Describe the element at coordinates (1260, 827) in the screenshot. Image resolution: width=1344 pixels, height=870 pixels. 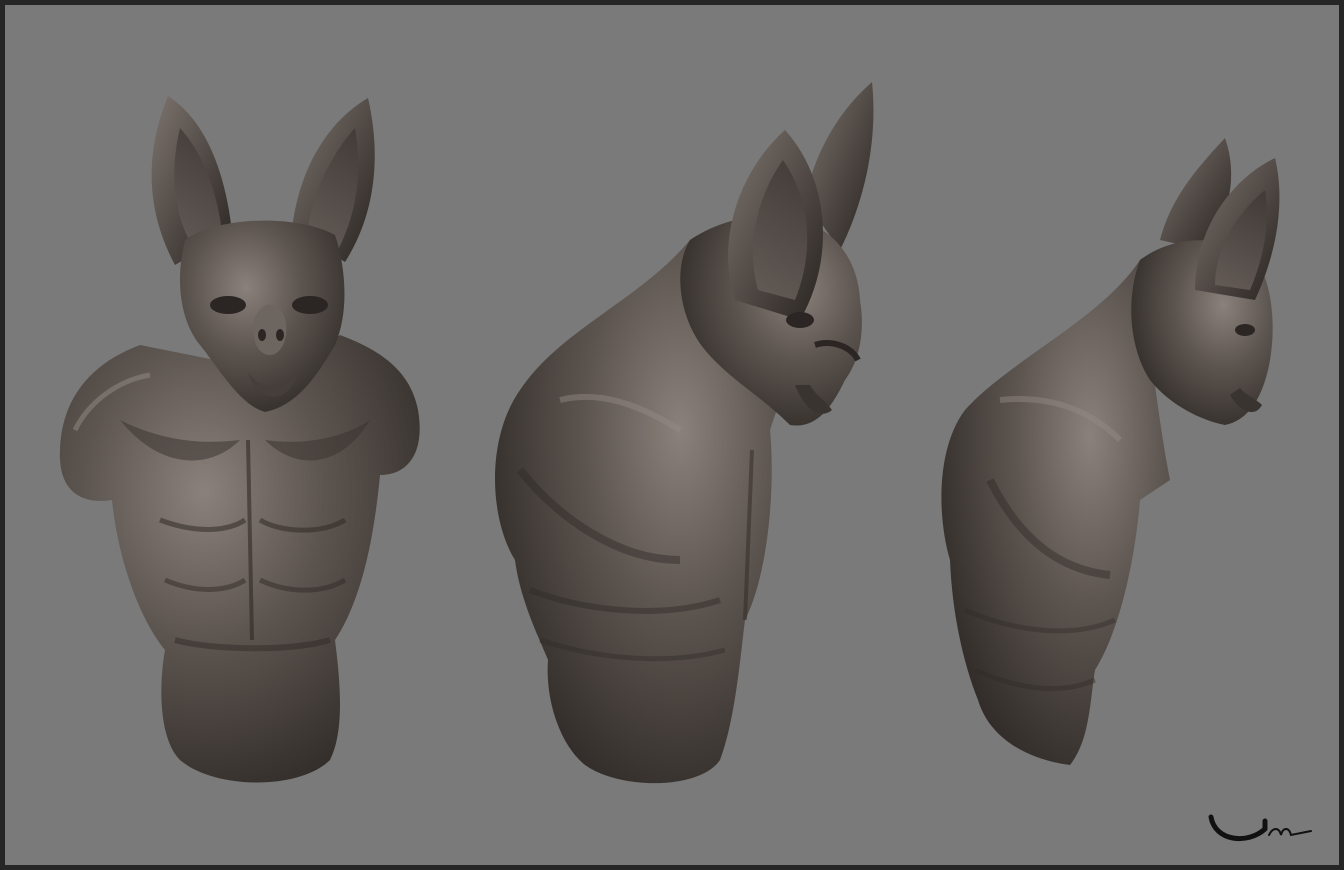
I see `artist-signature` at that location.